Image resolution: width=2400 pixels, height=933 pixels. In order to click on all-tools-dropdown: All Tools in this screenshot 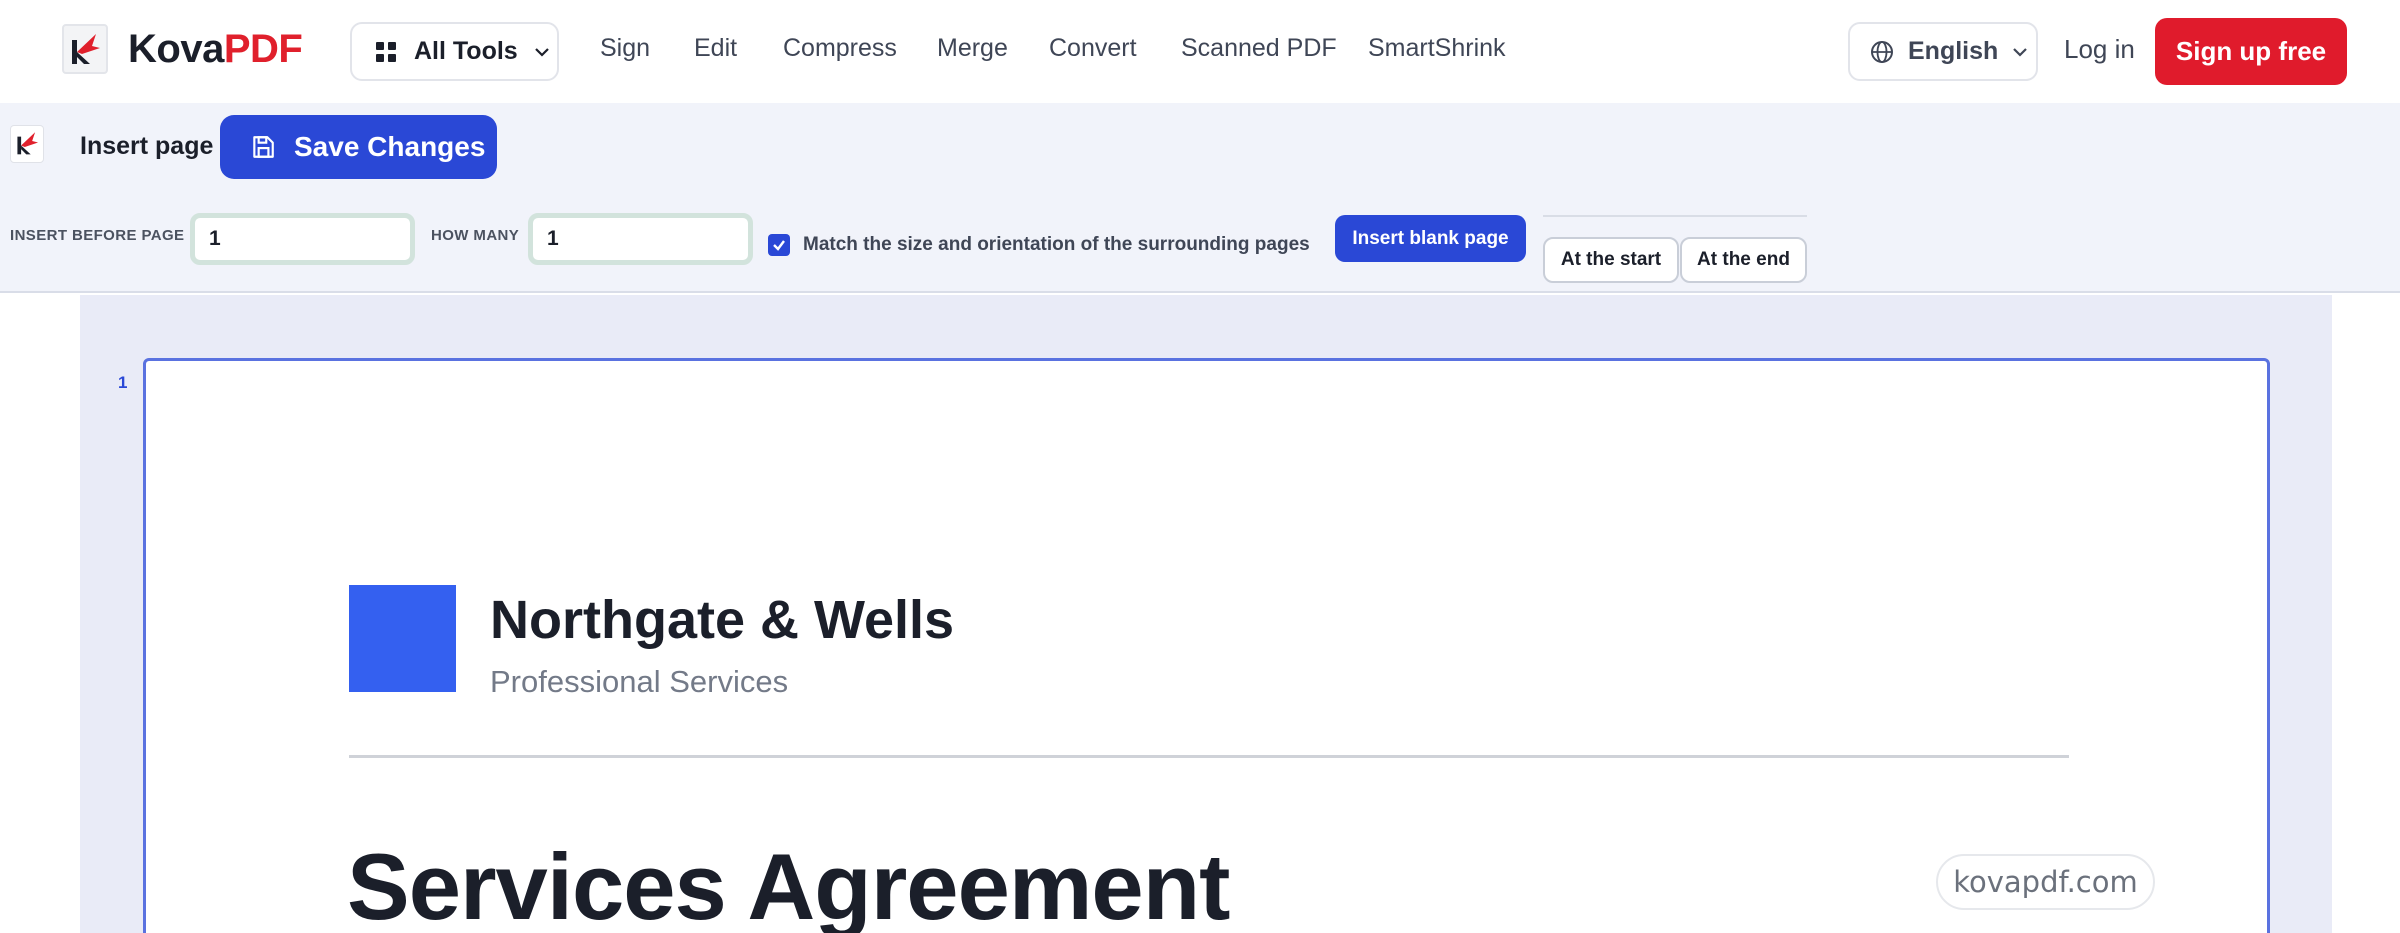, I will do `click(454, 51)`.